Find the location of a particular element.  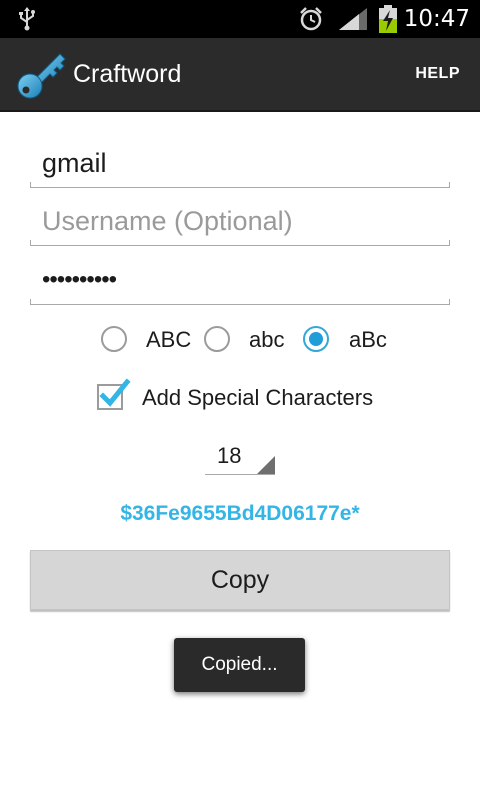

radio-lowercase-label: abc is located at coordinates (266, 340).